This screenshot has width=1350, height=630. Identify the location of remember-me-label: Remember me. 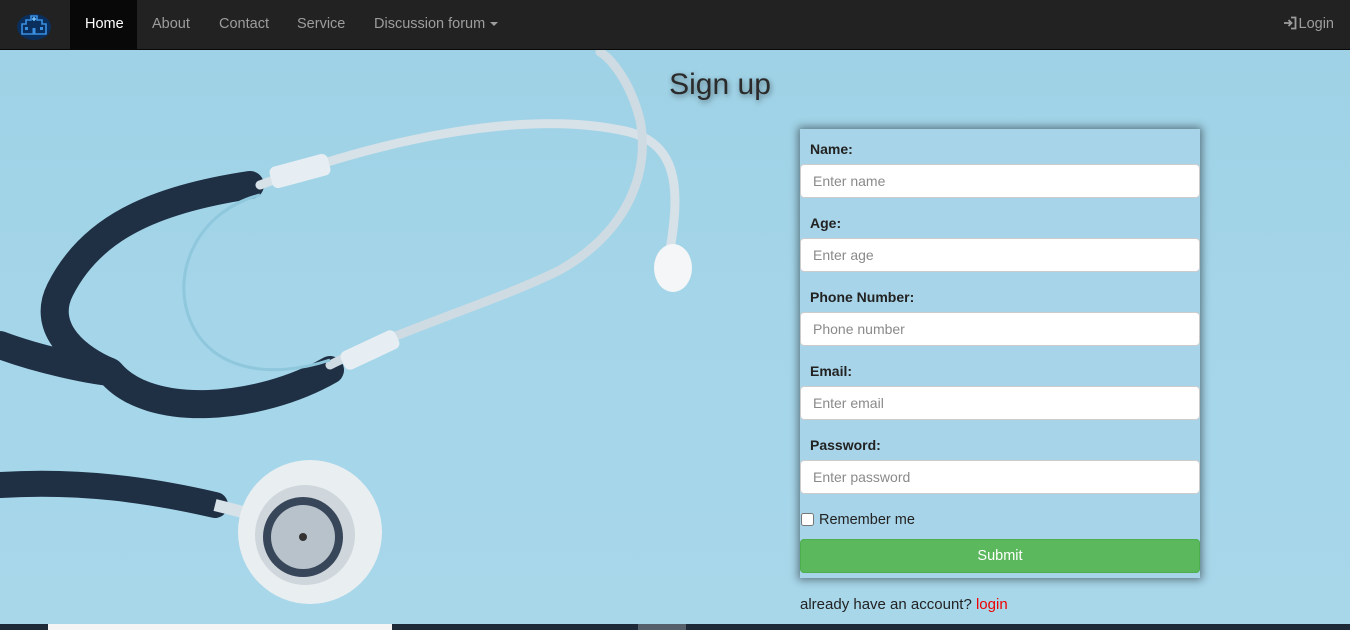
(867, 520).